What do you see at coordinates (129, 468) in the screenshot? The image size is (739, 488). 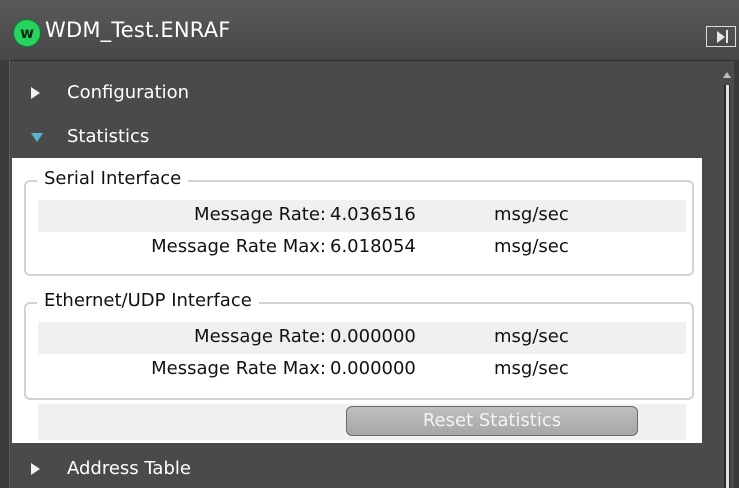 I see `tree-item-label: Address Table` at bounding box center [129, 468].